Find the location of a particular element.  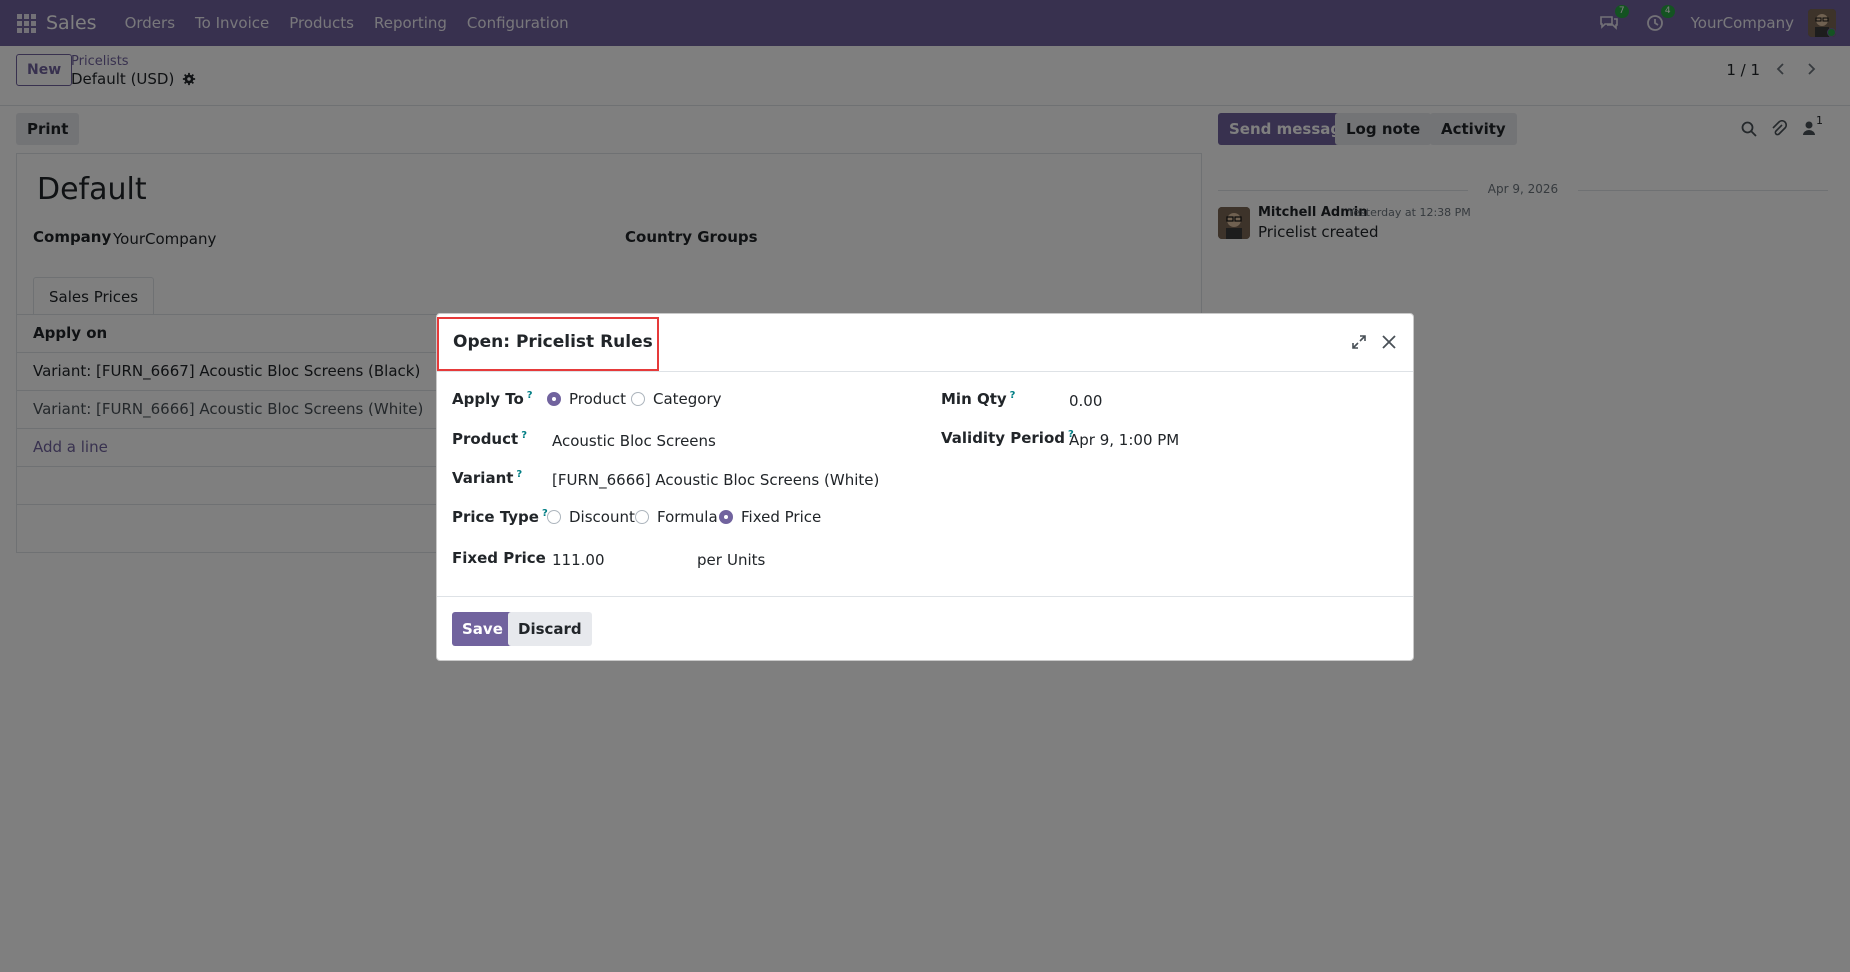

save-button: Save is located at coordinates (482, 629).